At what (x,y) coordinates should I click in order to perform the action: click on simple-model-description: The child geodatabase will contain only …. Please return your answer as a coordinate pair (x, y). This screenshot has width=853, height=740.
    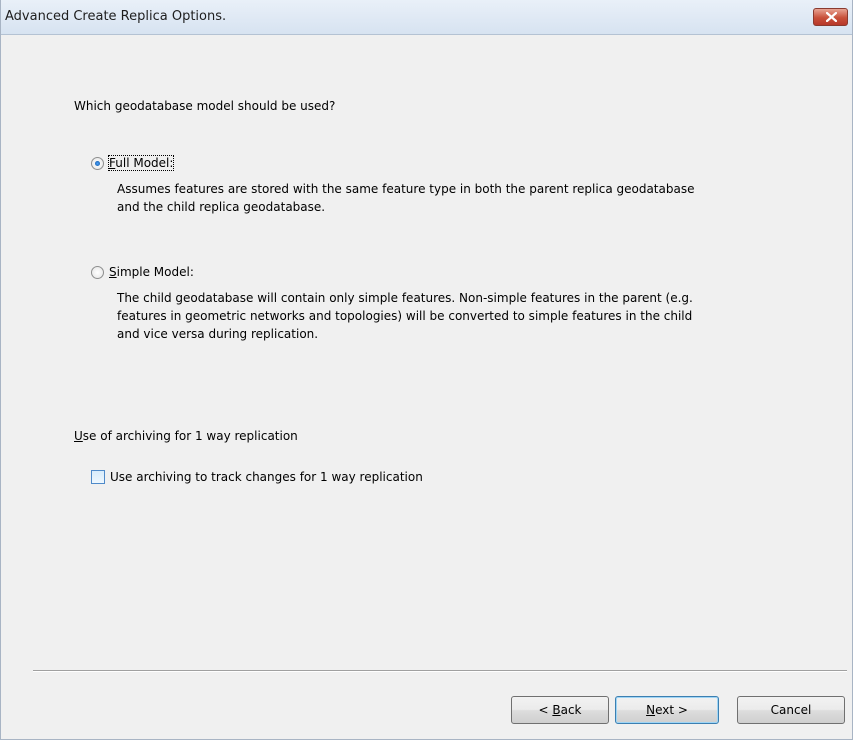
    Looking at the image, I should click on (405, 316).